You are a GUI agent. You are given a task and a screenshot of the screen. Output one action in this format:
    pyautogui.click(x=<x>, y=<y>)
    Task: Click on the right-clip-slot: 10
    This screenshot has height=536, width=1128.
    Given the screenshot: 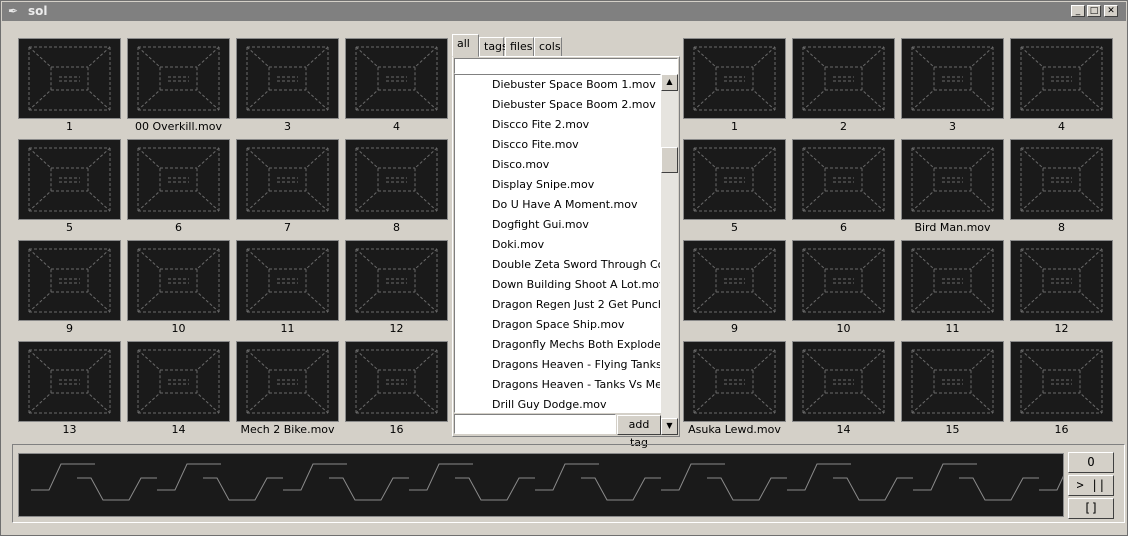 What is the action you would take?
    pyautogui.click(x=843, y=290)
    